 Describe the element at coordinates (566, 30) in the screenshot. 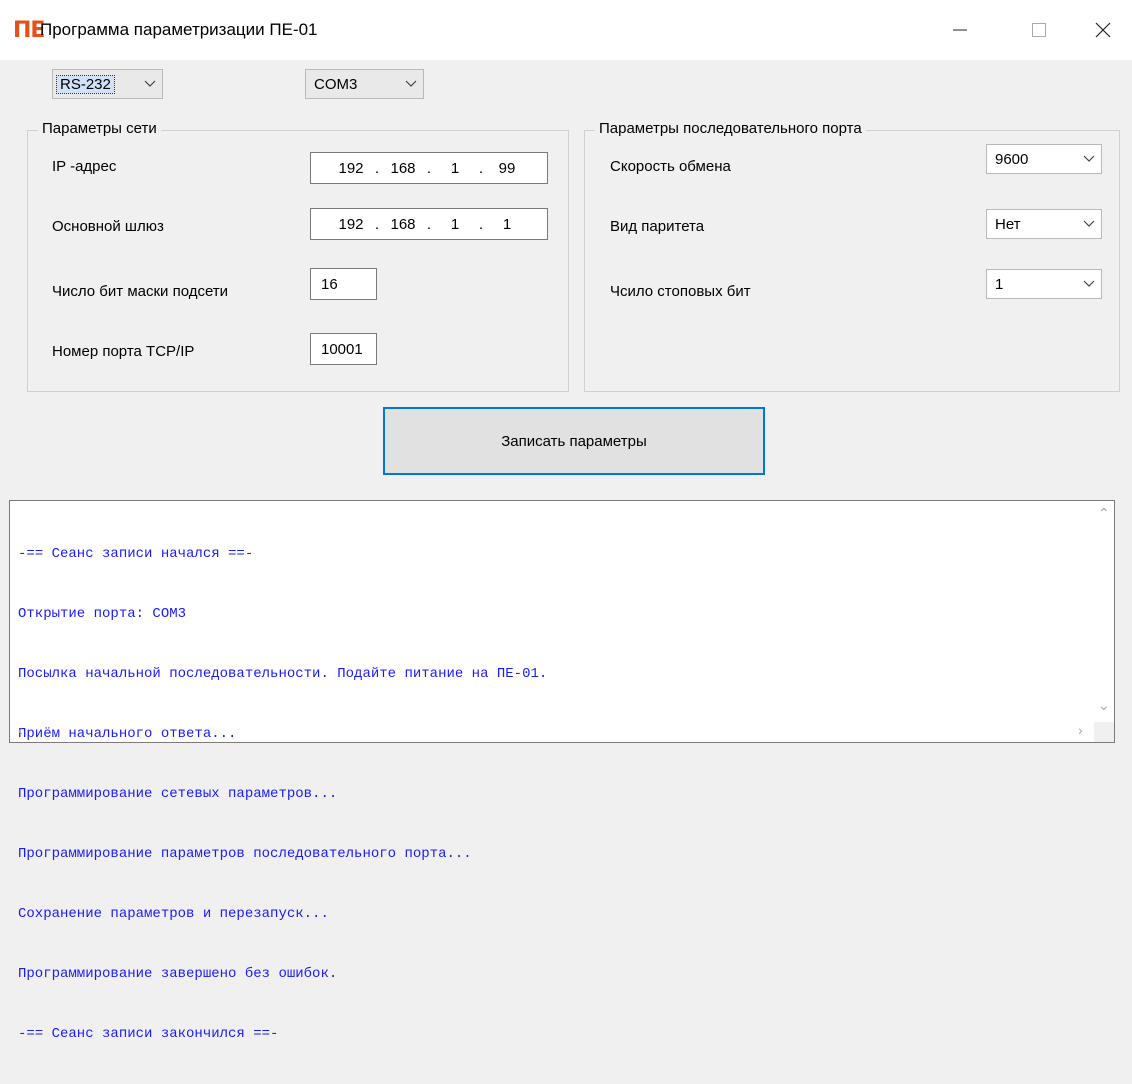

I see `title-bar: ПЕ Программа параметризации ПЕ-01` at that location.